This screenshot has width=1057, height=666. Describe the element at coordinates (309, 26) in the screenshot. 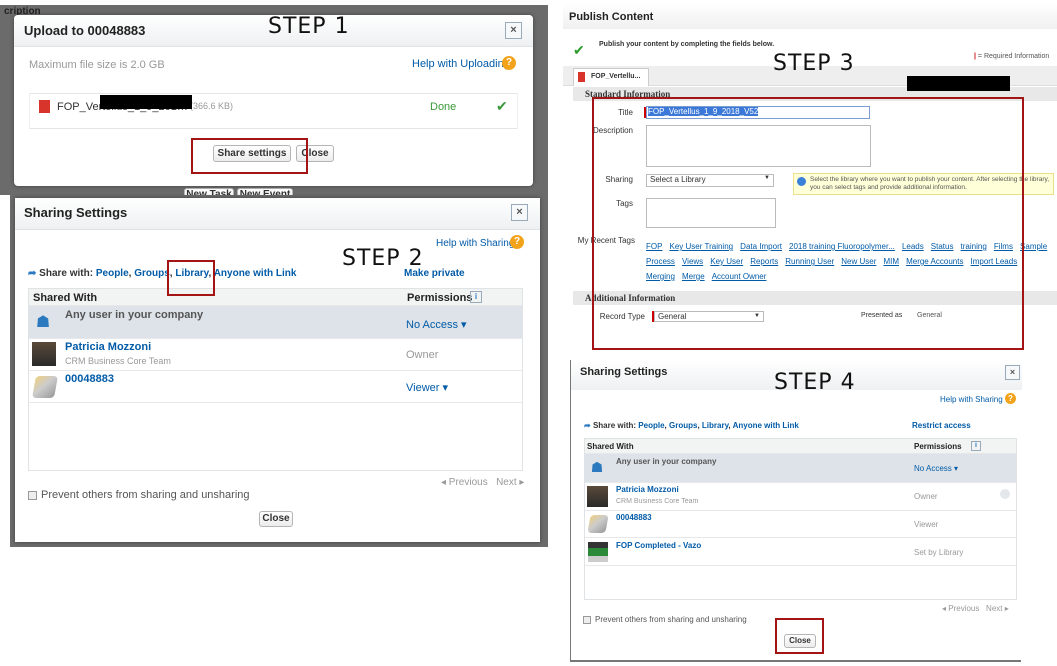

I see `step-label: STEP 1` at that location.